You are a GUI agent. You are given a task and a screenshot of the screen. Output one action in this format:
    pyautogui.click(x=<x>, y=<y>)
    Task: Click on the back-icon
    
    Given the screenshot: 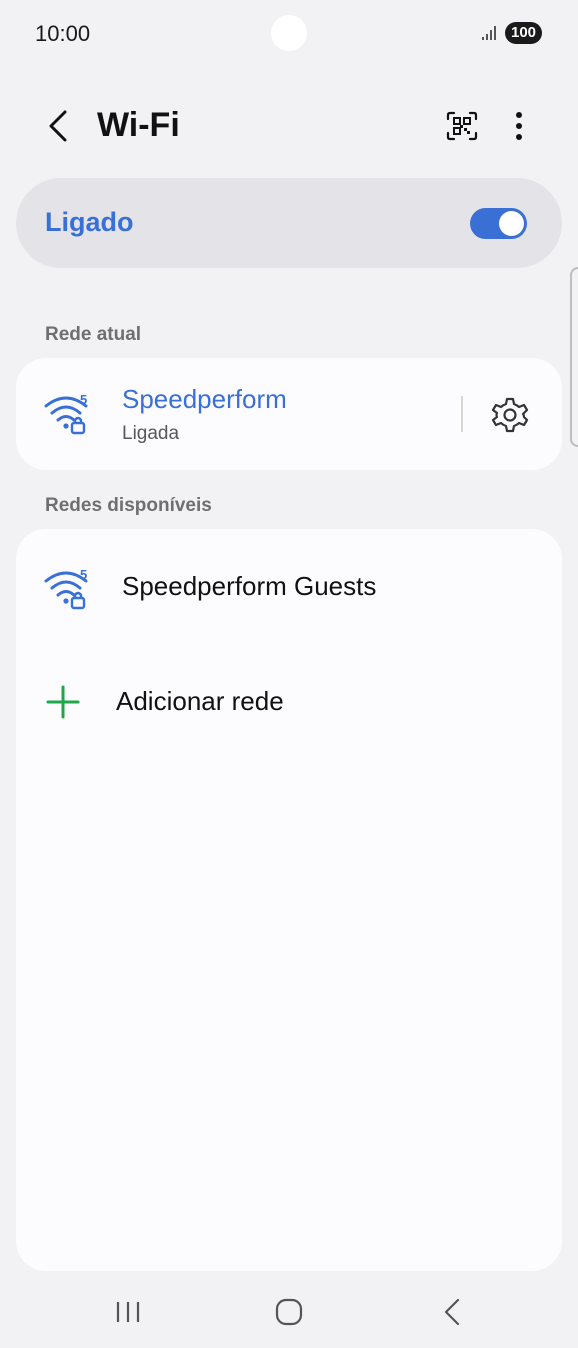 What is the action you would take?
    pyautogui.click(x=58, y=126)
    